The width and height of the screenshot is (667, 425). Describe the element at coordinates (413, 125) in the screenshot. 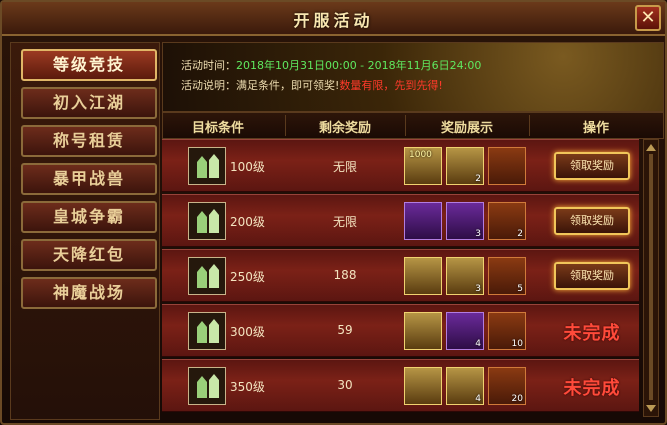

I see `table-header: 目标条件 剩余奖励 奖励展示 操作` at that location.